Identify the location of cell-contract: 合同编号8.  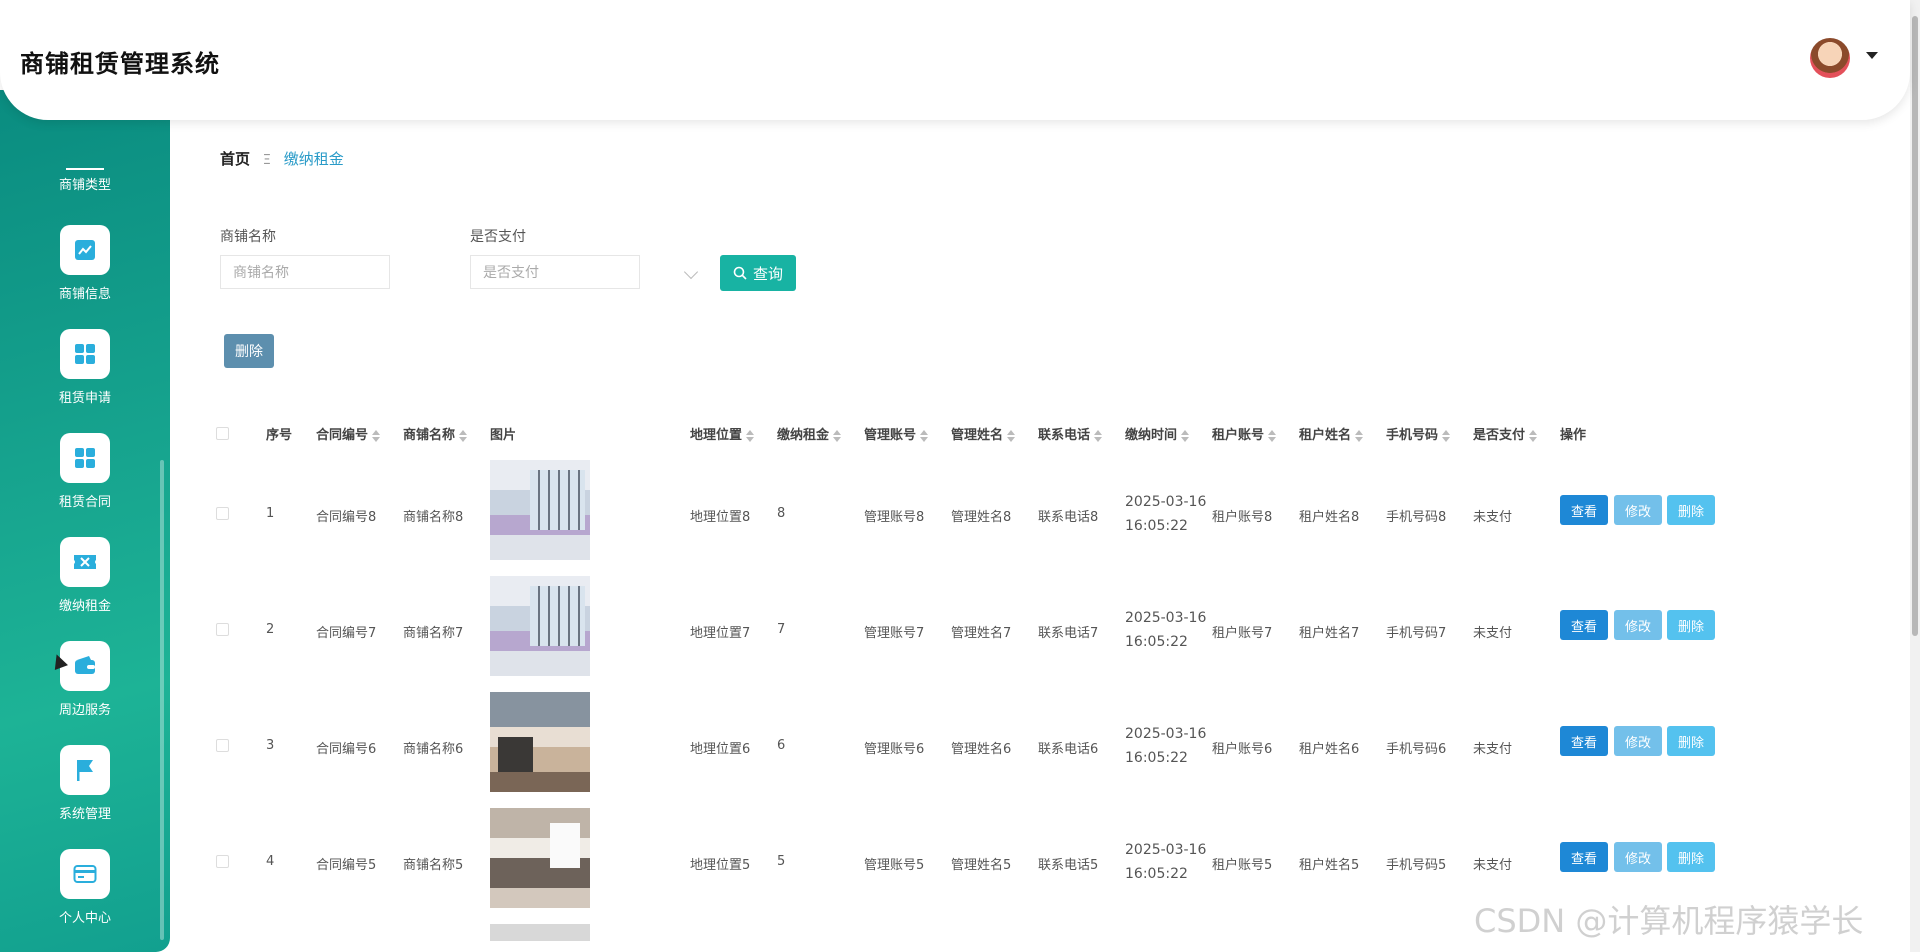
(346, 517).